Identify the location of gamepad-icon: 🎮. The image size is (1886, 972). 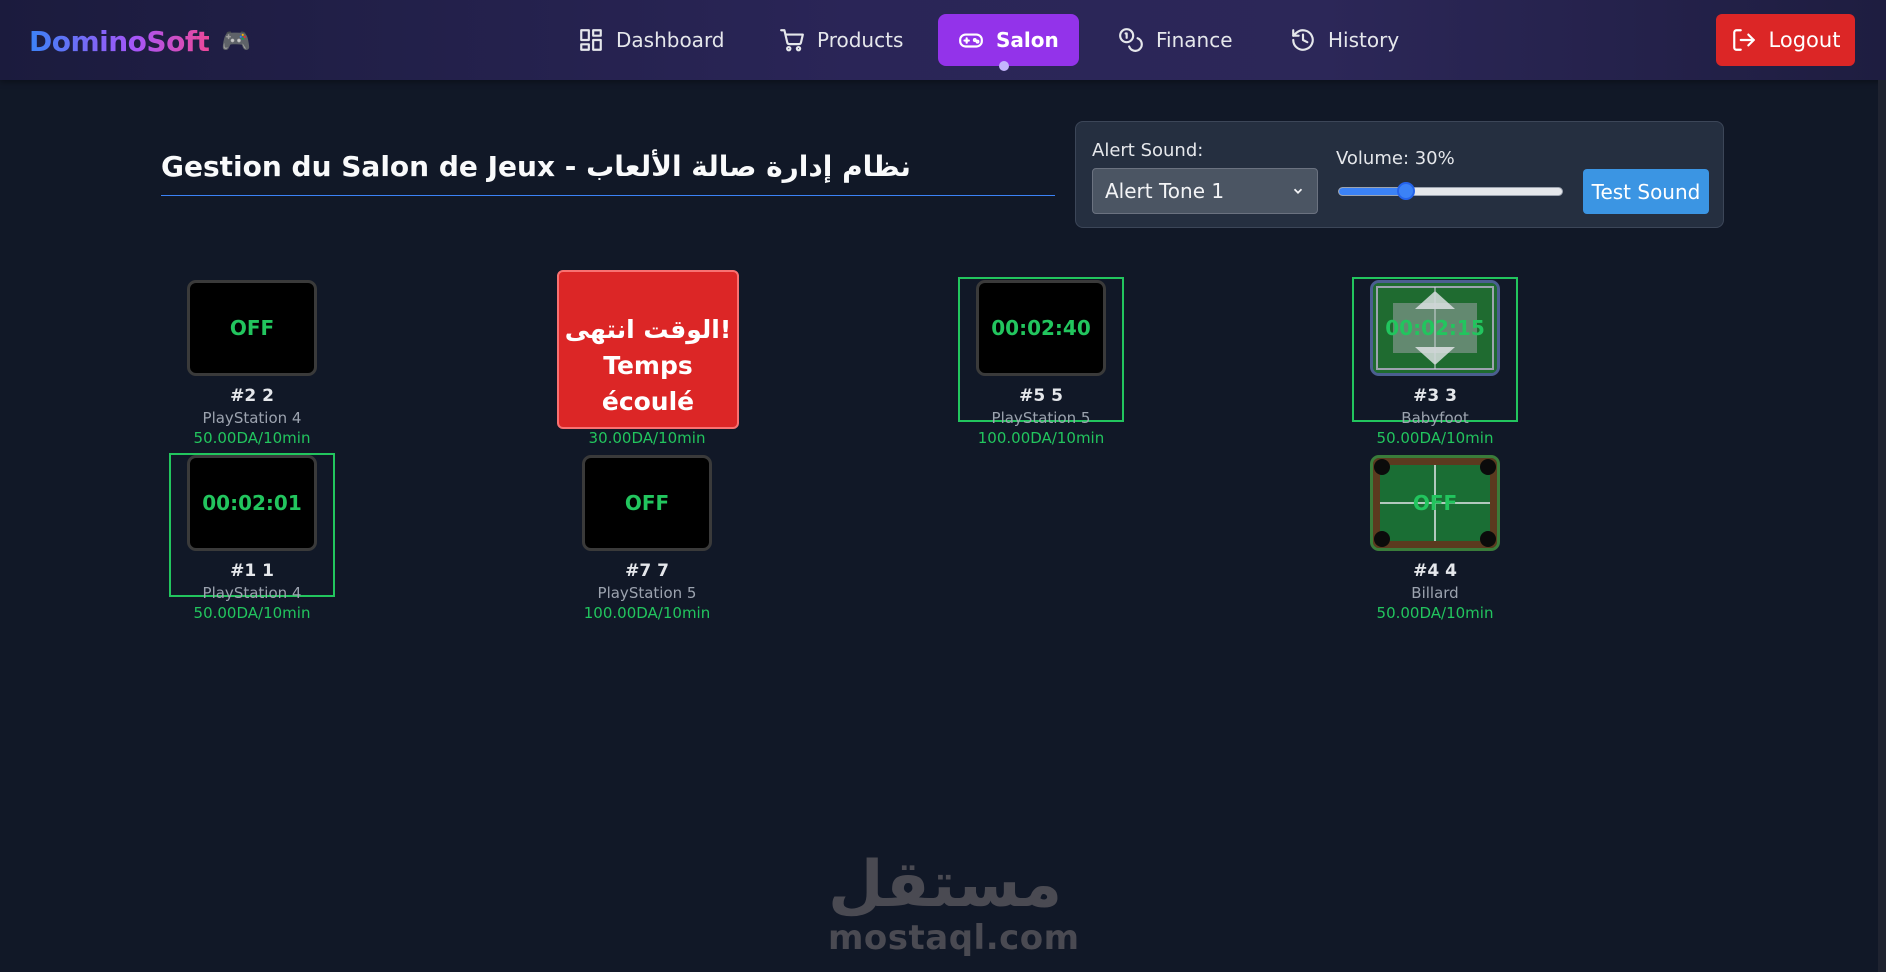
(236, 41).